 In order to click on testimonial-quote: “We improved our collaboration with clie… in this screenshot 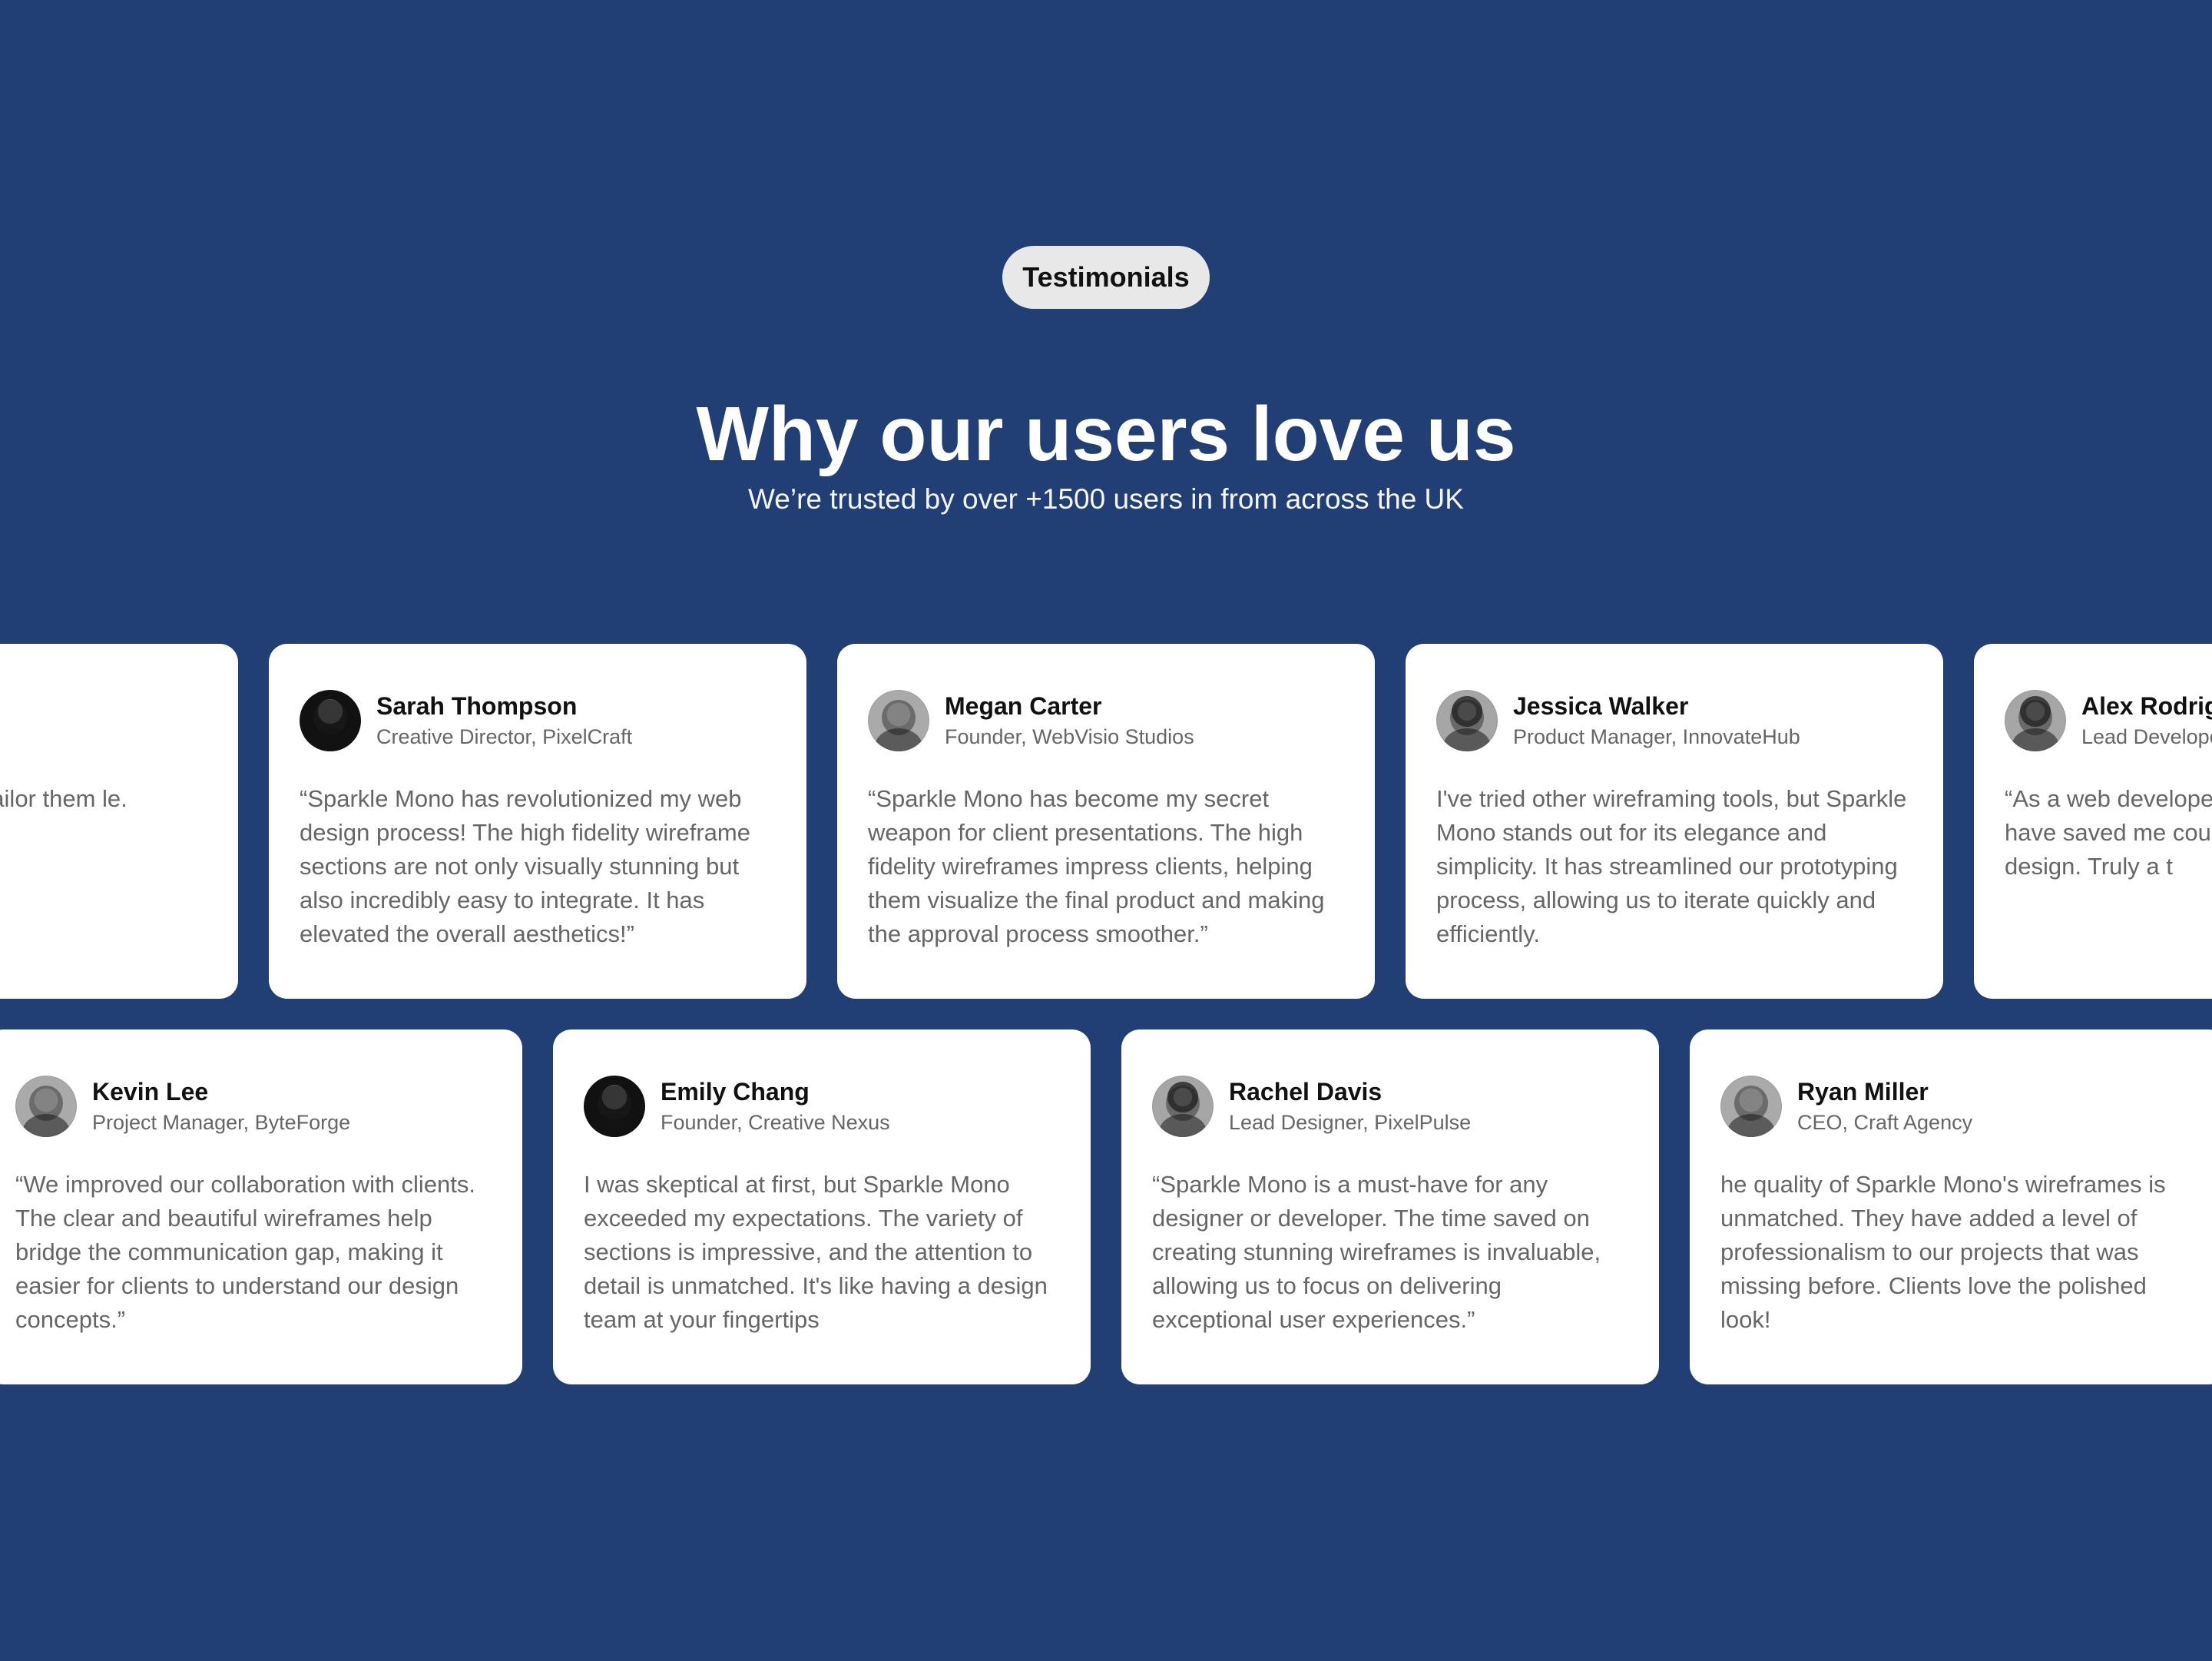, I will do `click(246, 1252)`.